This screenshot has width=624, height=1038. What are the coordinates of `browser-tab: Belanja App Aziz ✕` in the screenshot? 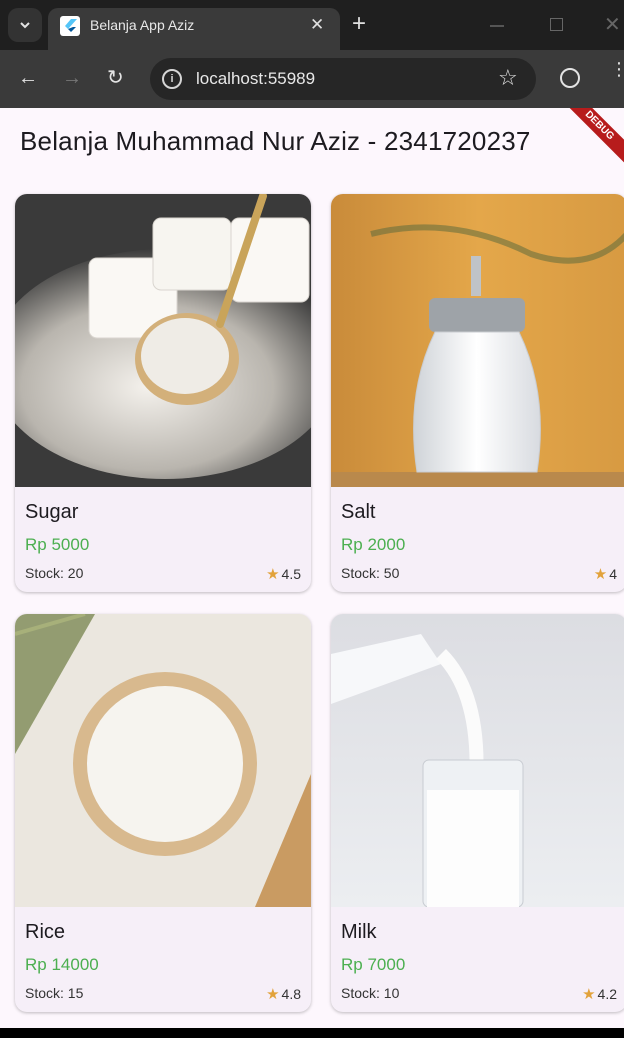 It's located at (194, 29).